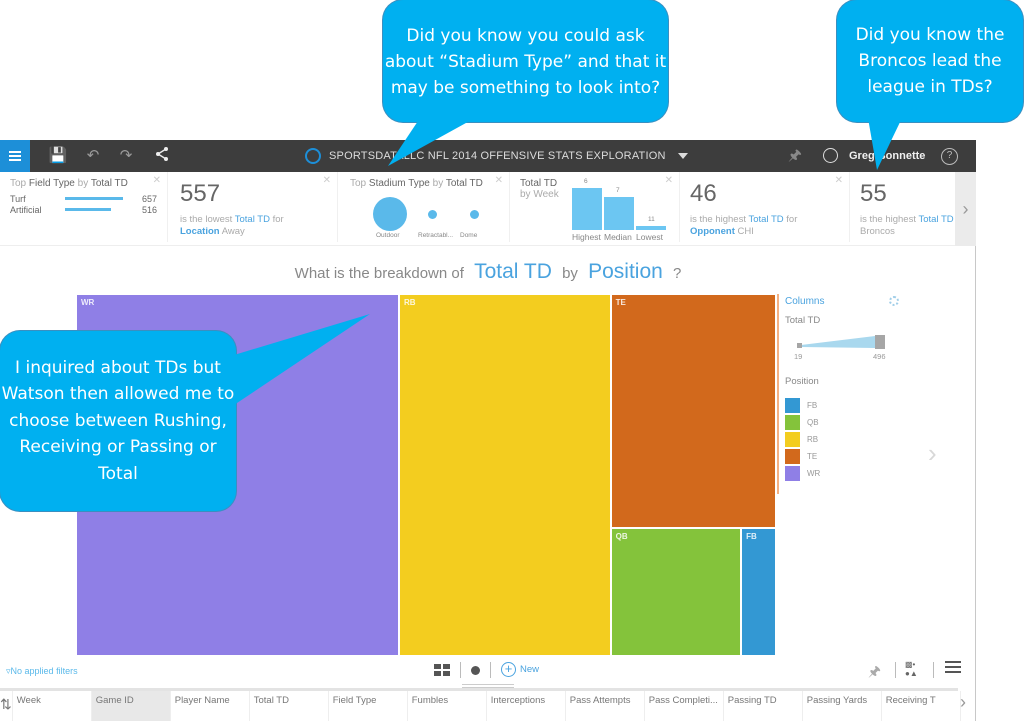 The width and height of the screenshot is (1024, 721). What do you see at coordinates (18, 198) in the screenshot?
I see `row-label: Turf` at bounding box center [18, 198].